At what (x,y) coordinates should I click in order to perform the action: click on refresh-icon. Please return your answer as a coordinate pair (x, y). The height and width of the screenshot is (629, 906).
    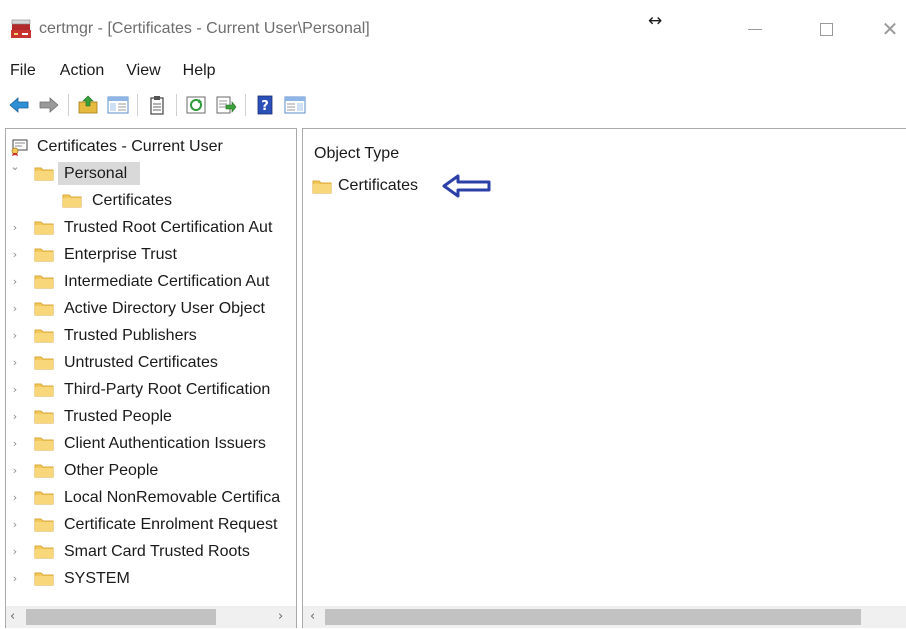
    Looking at the image, I should click on (196, 105).